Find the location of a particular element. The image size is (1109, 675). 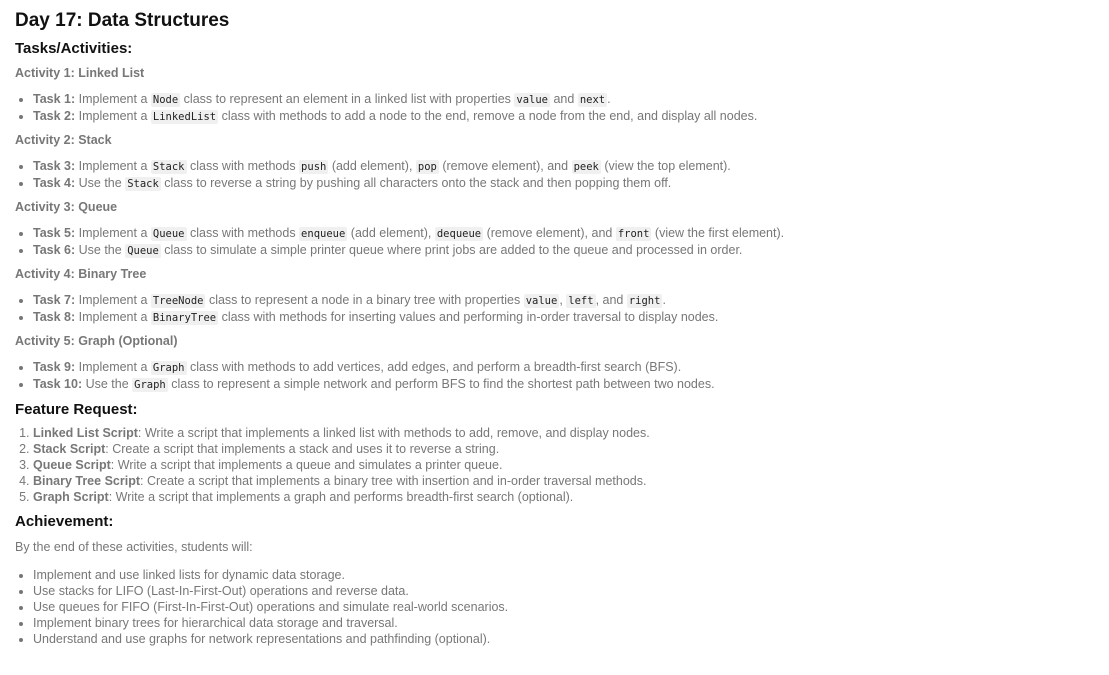

feature-label: Stack Script is located at coordinates (69, 449).